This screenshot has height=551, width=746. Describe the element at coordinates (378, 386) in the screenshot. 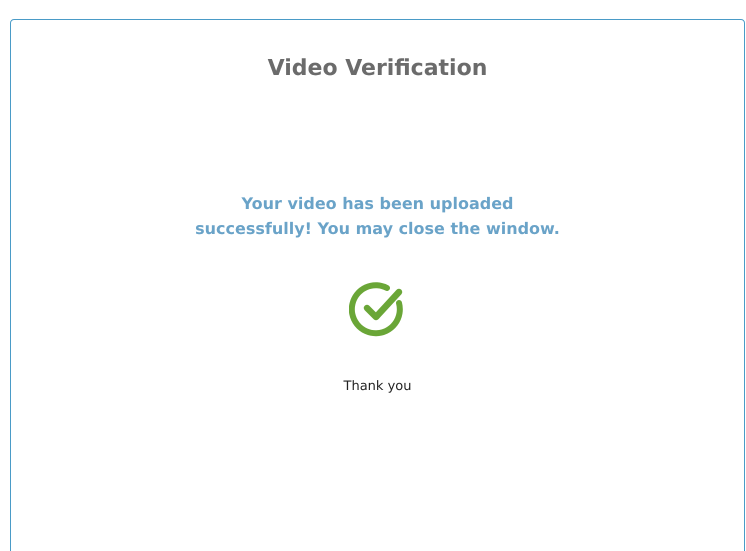

I see `thank-you-text: Thank you` at that location.